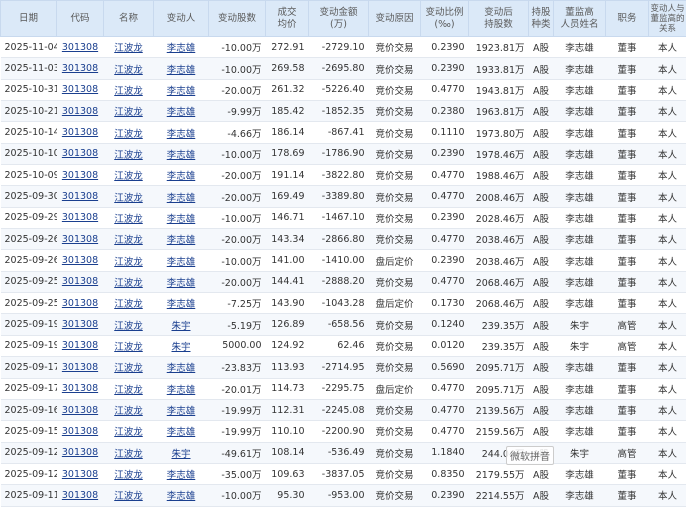 This screenshot has height=507, width=686. What do you see at coordinates (580, 19) in the screenshot?
I see `col-header-exec: 董监高 人员姓名` at bounding box center [580, 19].